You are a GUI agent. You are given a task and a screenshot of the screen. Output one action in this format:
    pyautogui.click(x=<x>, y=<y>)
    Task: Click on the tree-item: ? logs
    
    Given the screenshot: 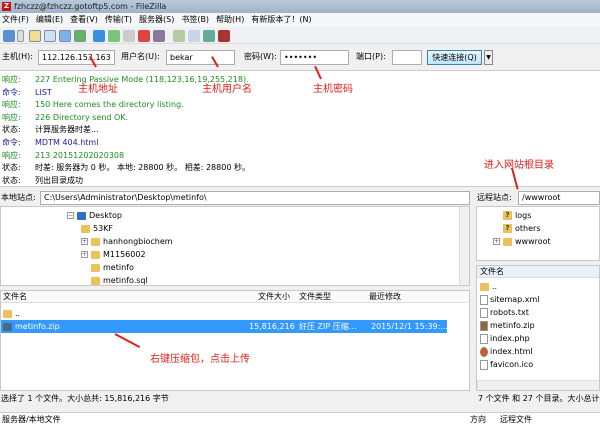 What is the action you would take?
    pyautogui.click(x=517, y=215)
    